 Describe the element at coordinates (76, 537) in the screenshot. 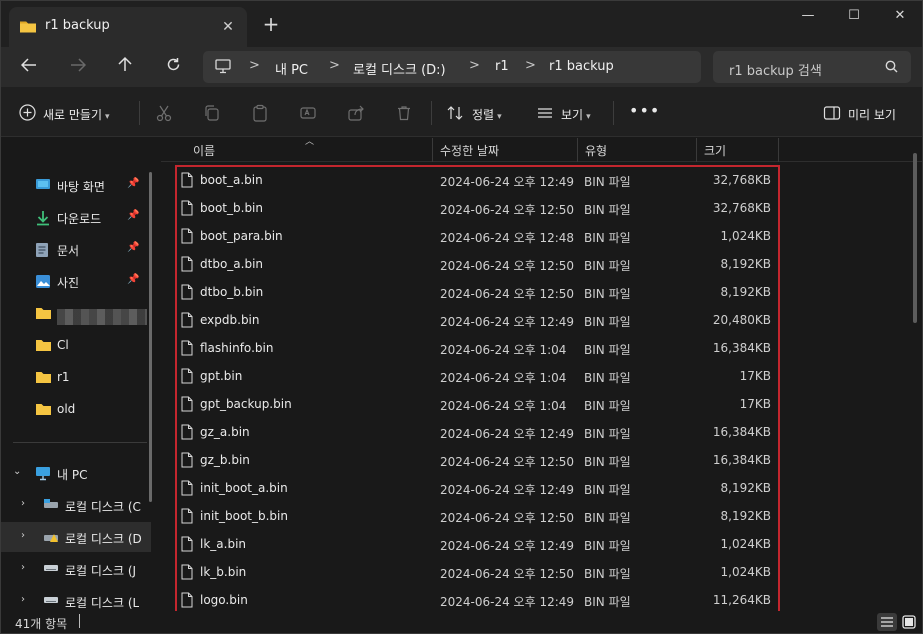

I see `sidebar-item-drive-d: › 로컬 디스크 (D` at that location.